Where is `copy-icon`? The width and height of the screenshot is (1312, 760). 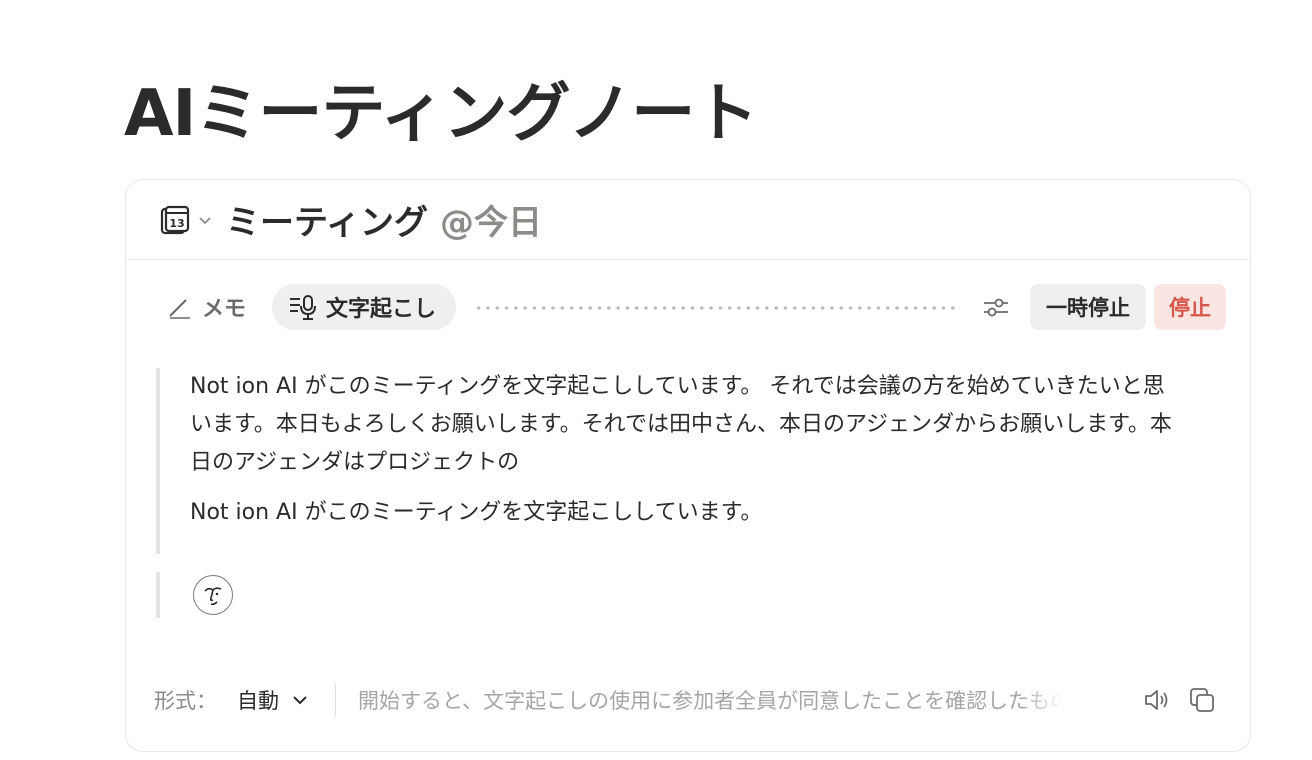 copy-icon is located at coordinates (1202, 700).